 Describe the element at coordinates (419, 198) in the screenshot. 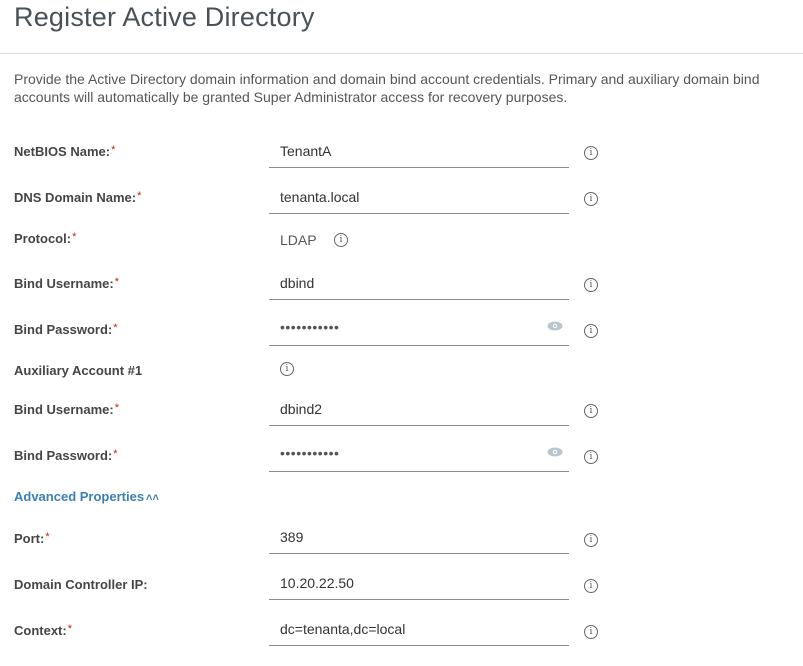

I see `dns-input: tenanta.local` at that location.